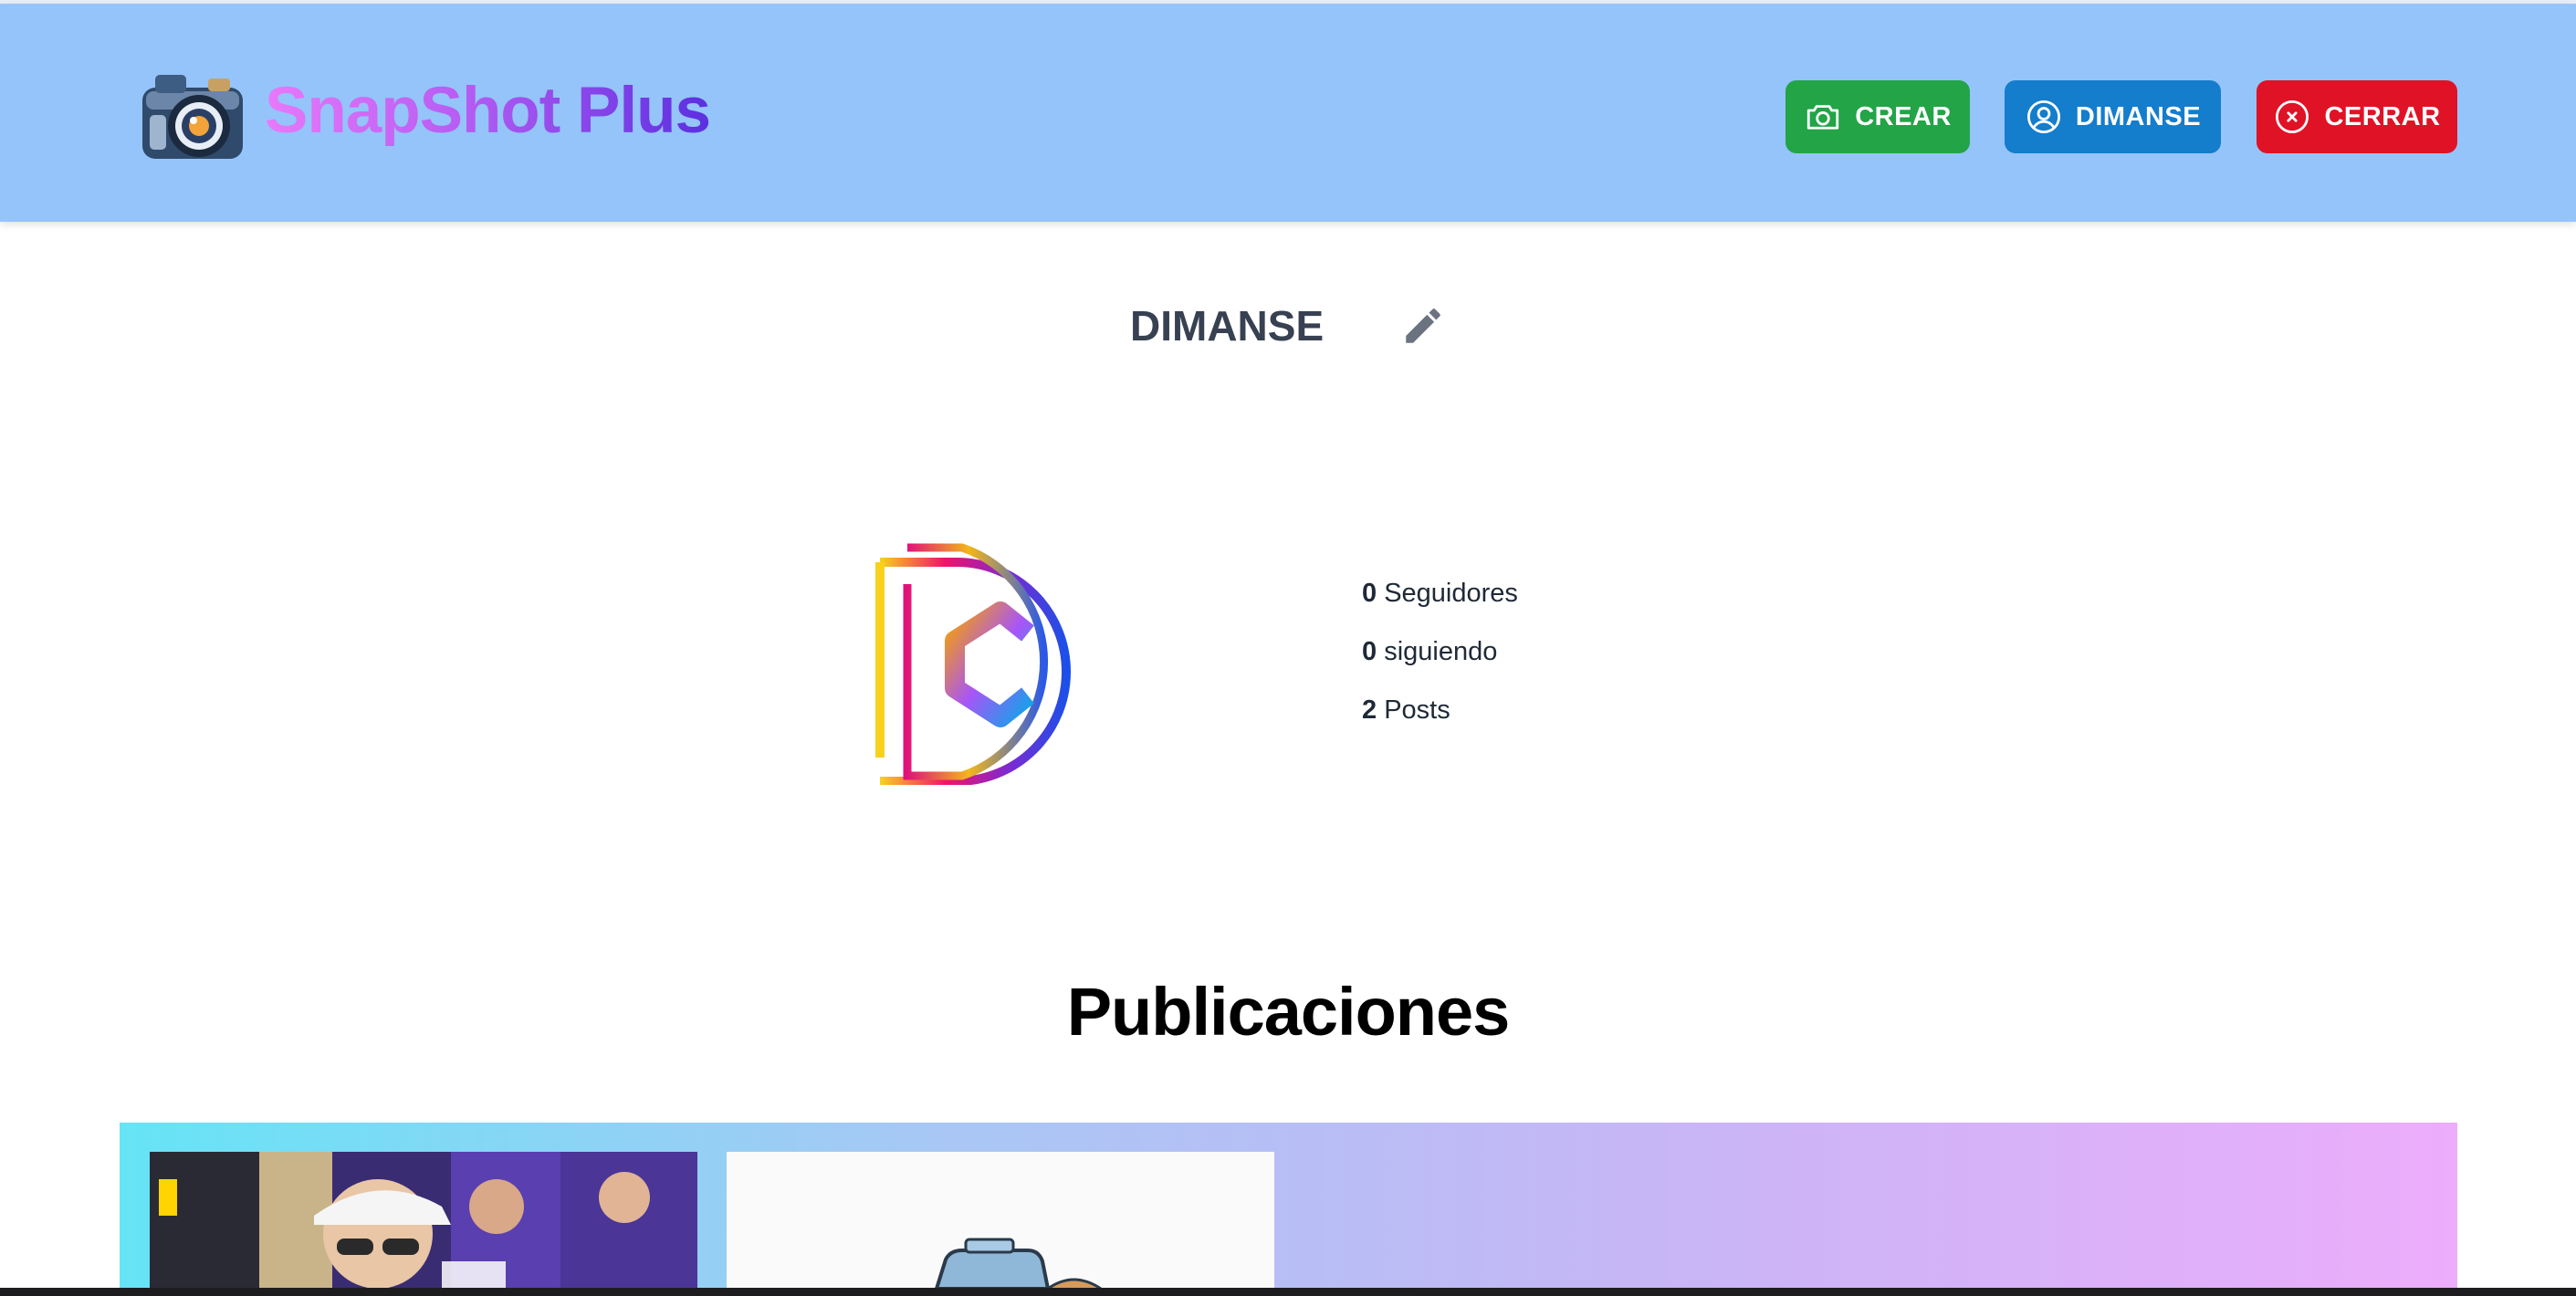 The width and height of the screenshot is (2576, 1296). Describe the element at coordinates (2292, 116) in the screenshot. I see `close-circle-icon` at that location.